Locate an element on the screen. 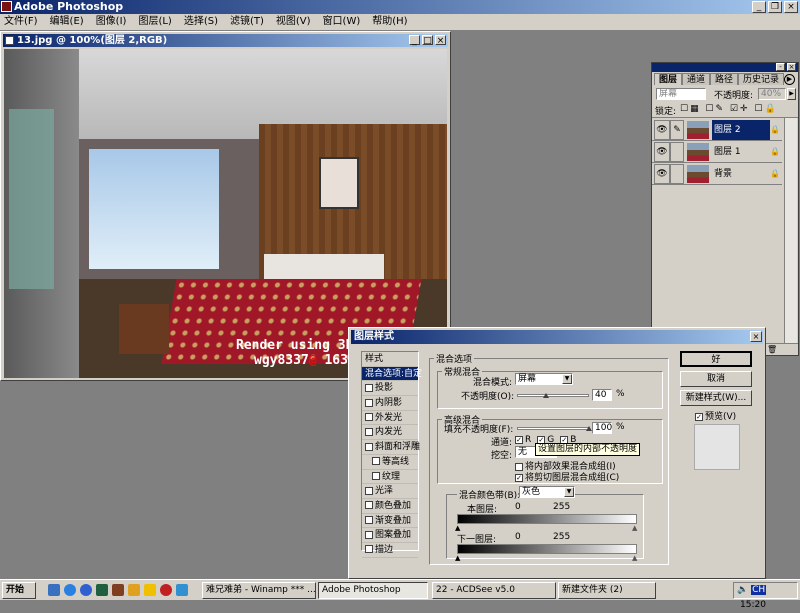 This screenshot has width=800, height=613. dialog-close-button: × is located at coordinates (756, 336).